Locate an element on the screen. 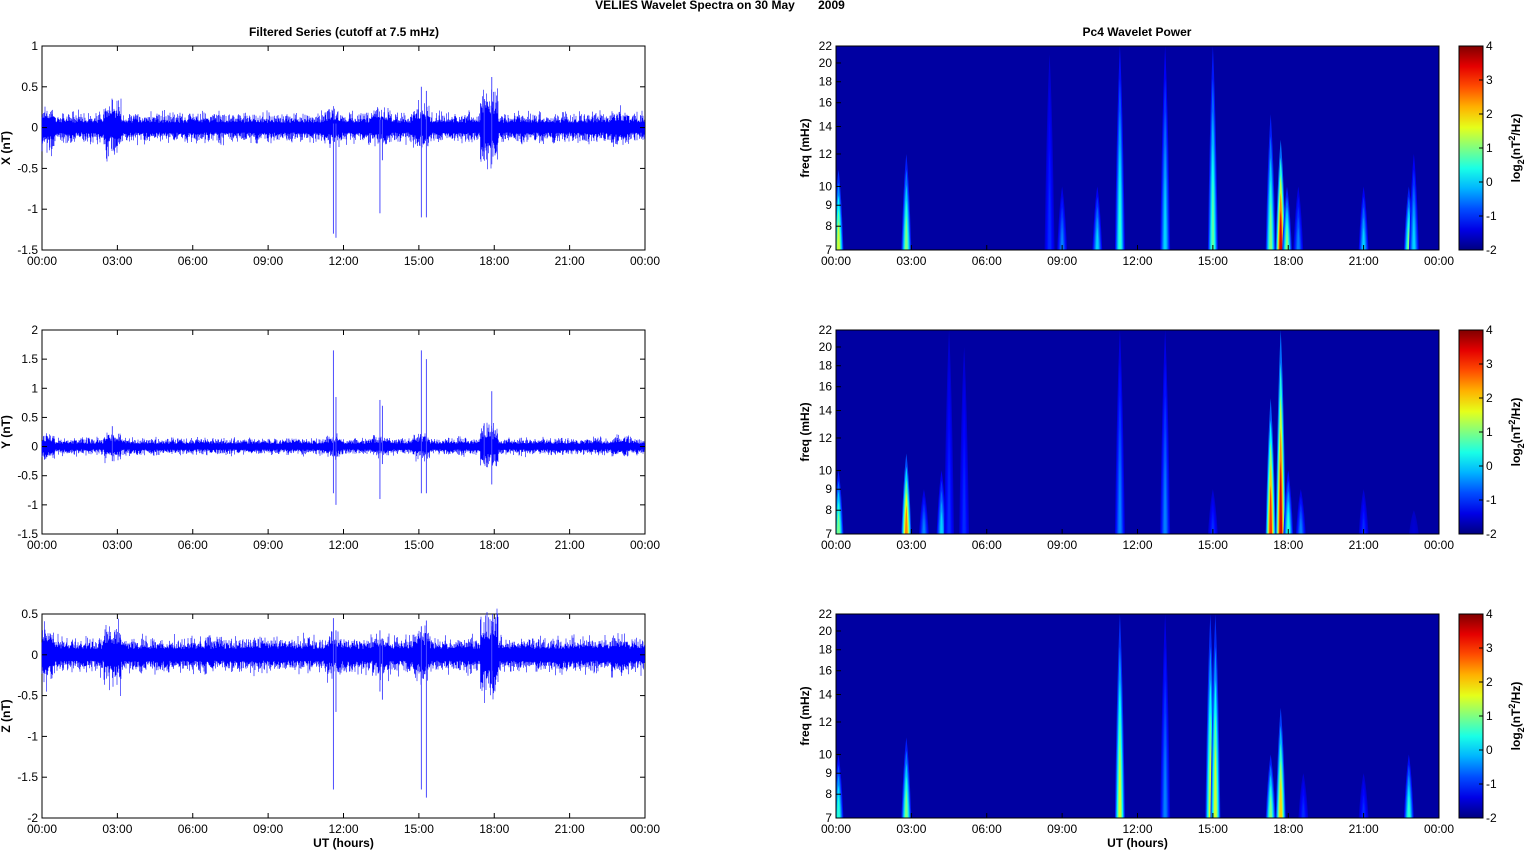  plot-area is located at coordinates (343, 148).